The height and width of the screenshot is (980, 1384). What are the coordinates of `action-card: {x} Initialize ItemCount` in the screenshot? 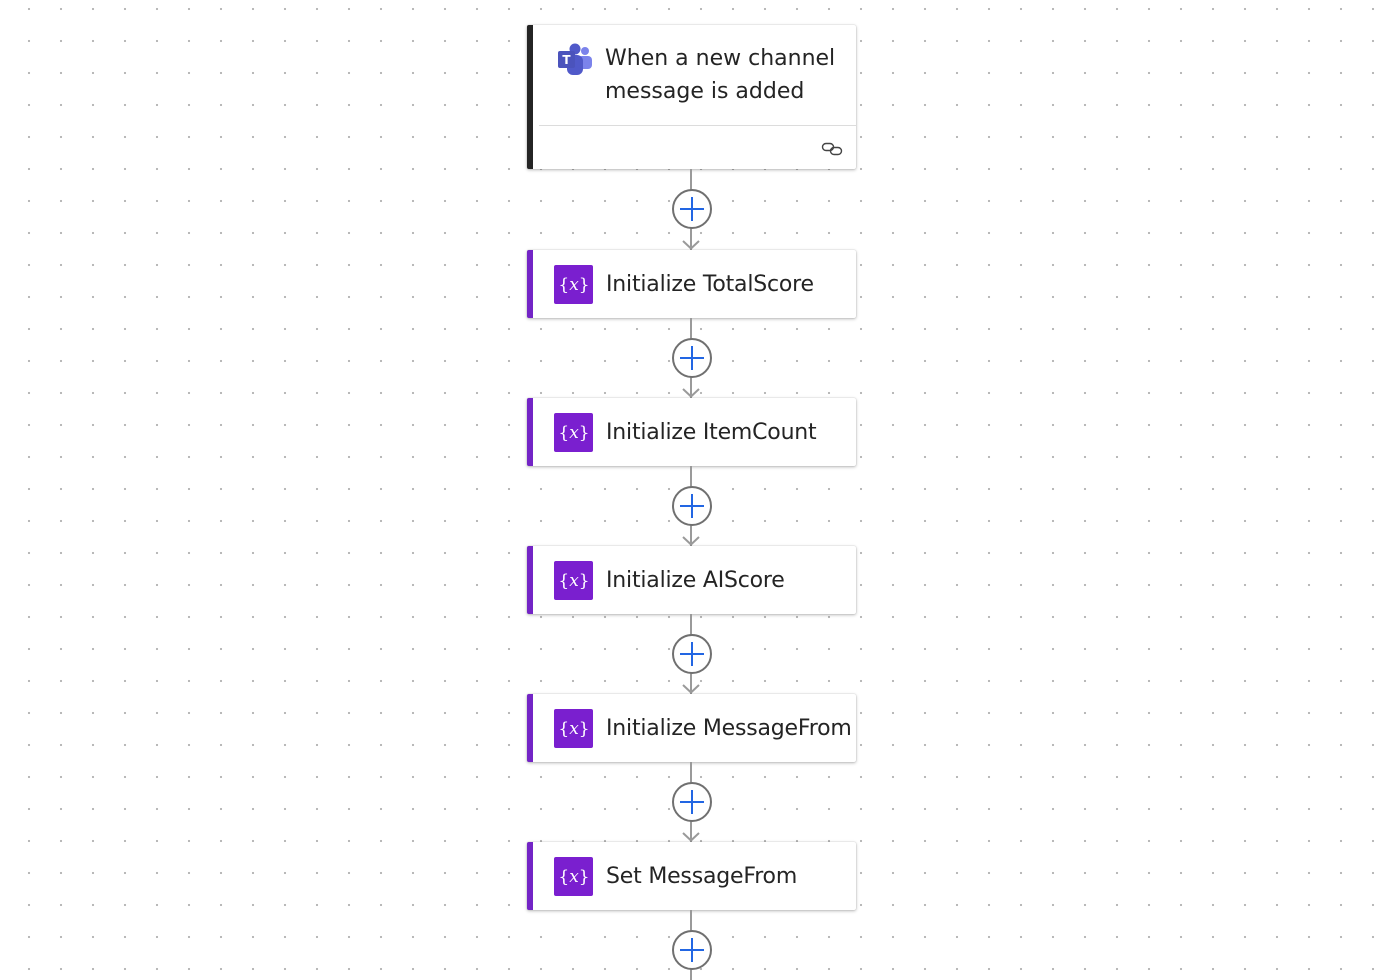 It's located at (691, 432).